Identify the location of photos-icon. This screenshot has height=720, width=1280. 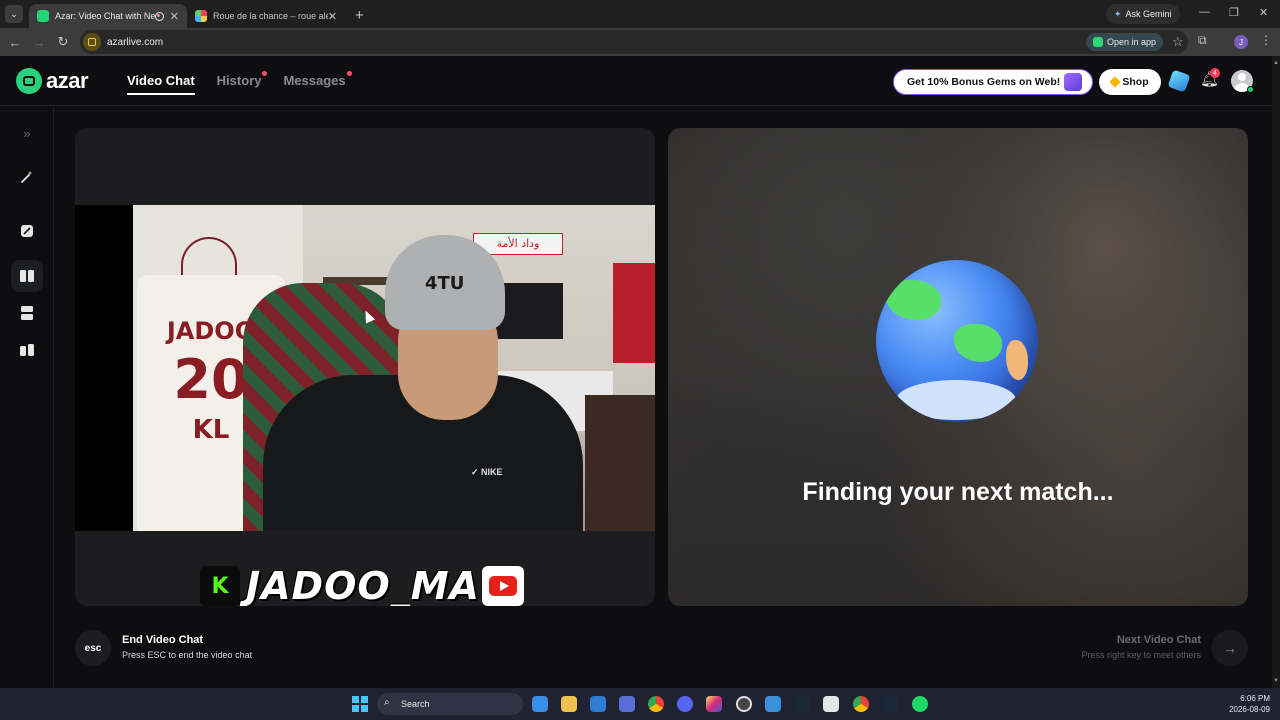
(540, 704).